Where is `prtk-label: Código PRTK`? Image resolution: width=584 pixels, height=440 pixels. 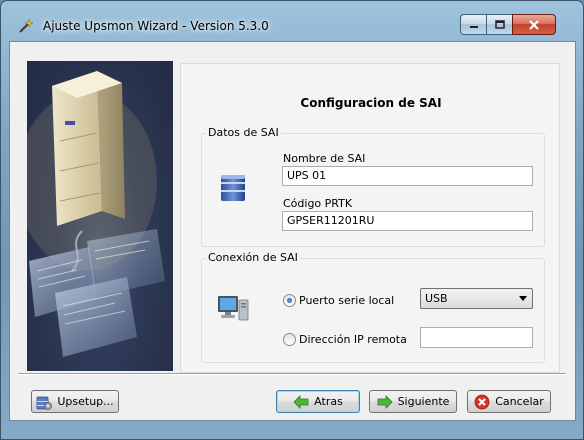
prtk-label: Código PRTK is located at coordinates (318, 203).